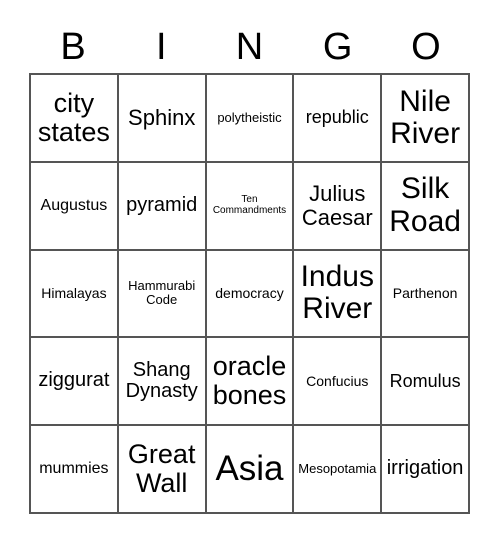 This screenshot has height=544, width=500. I want to click on bingo-cell: Shang Dynasty, so click(161, 381).